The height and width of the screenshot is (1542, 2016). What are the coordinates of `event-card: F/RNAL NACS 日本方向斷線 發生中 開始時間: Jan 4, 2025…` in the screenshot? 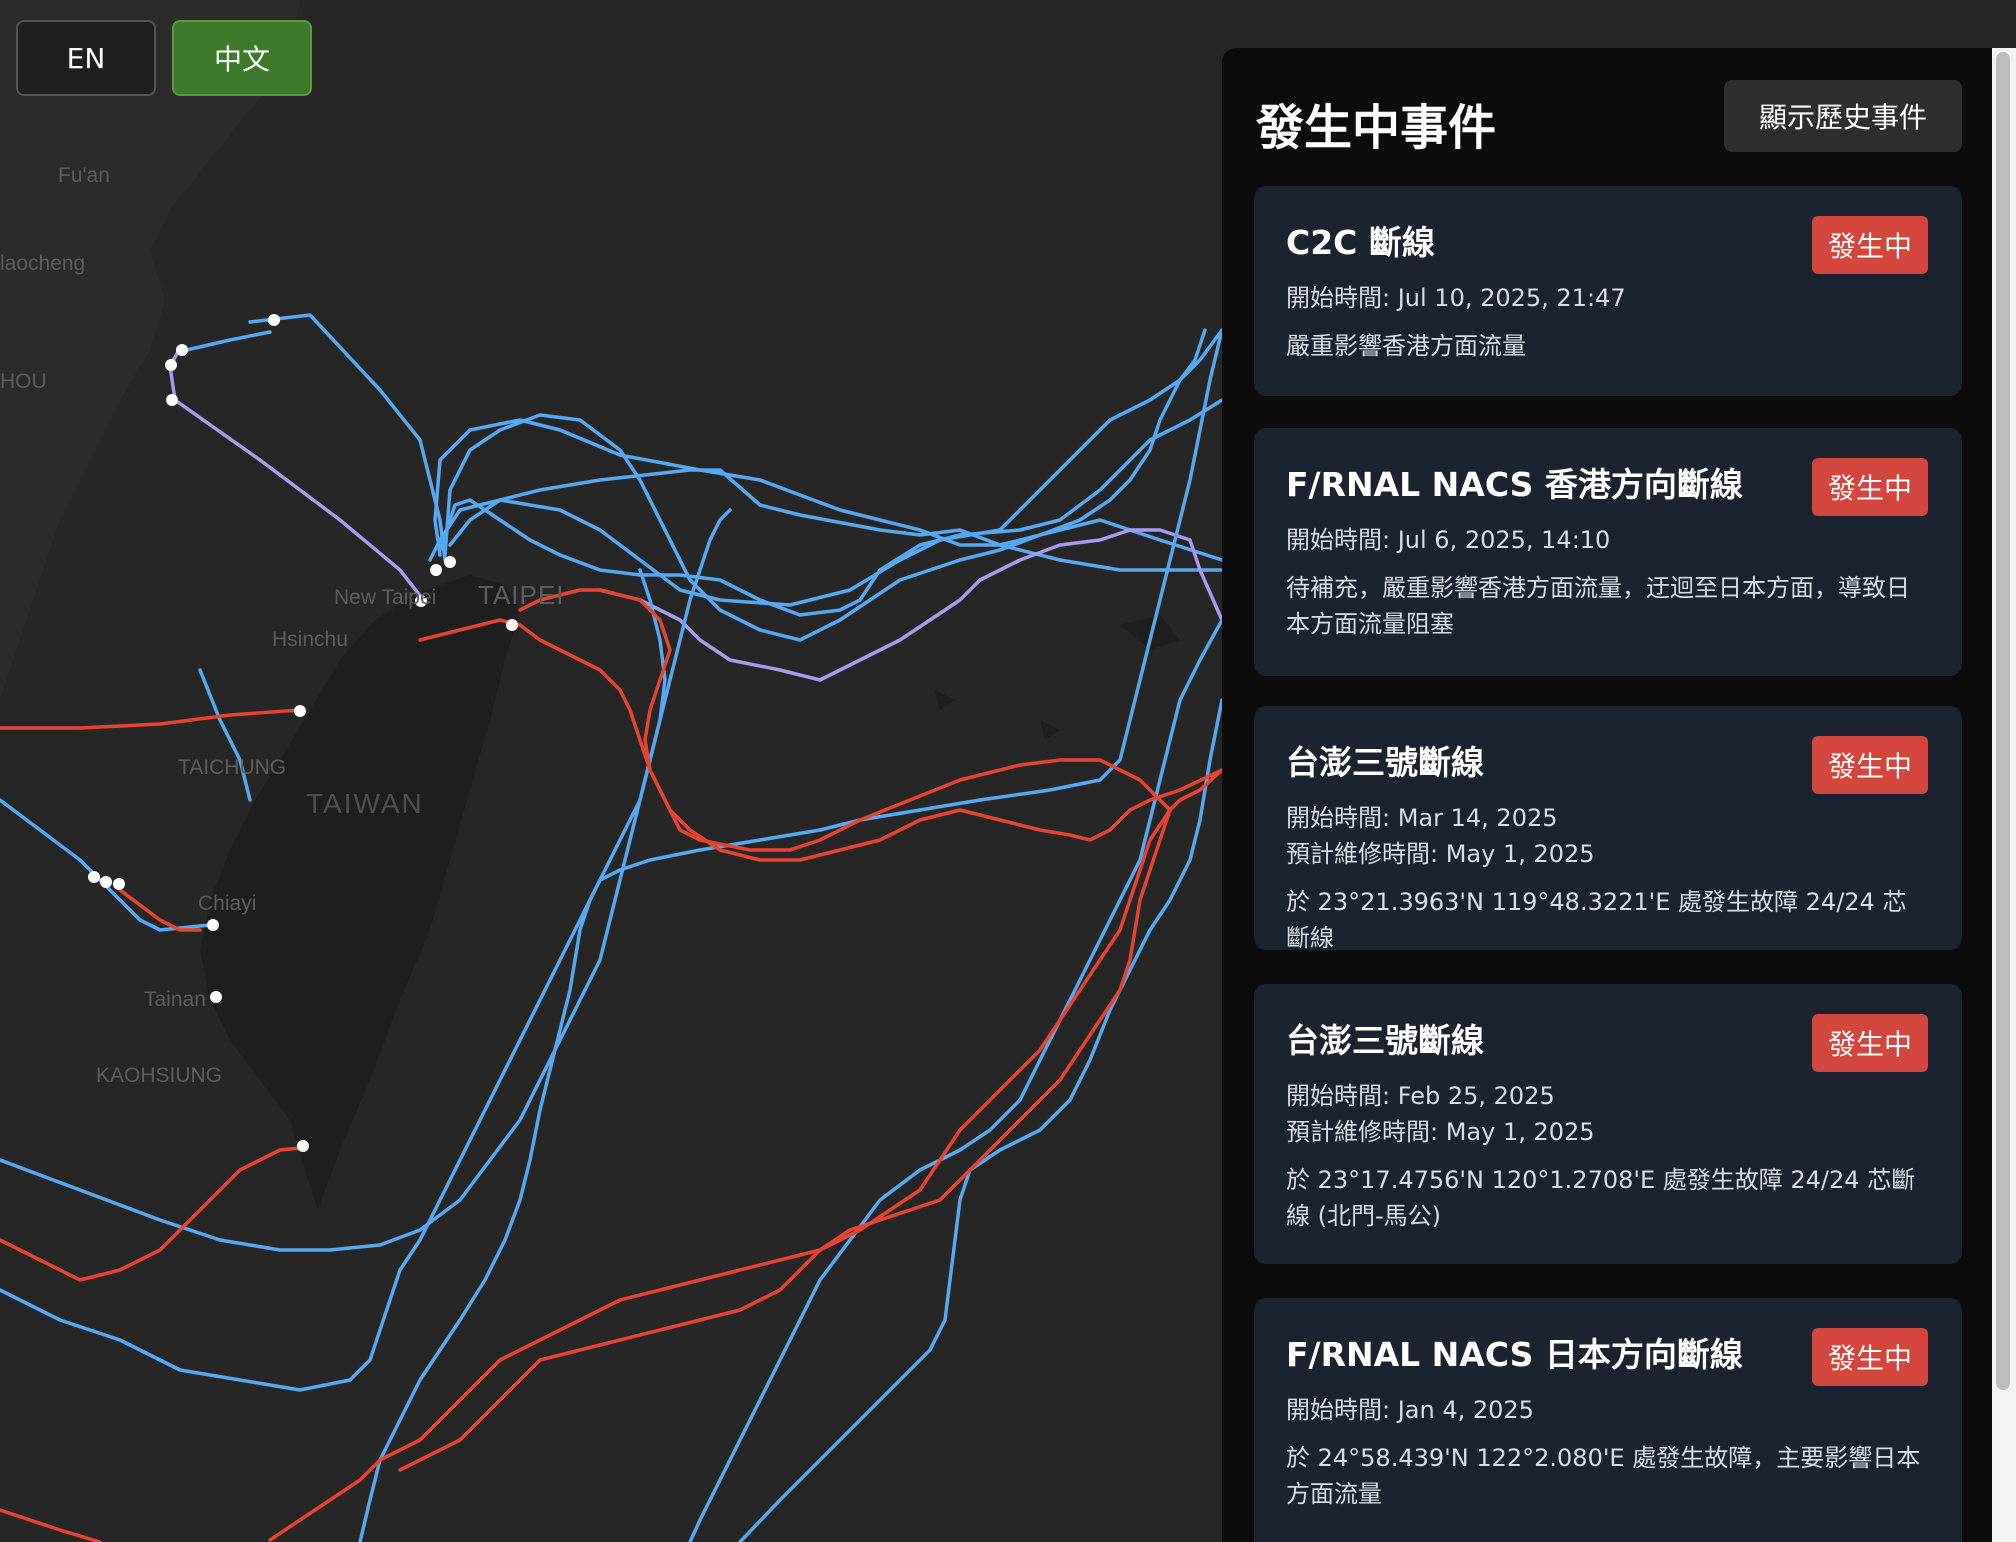 It's located at (1608, 1420).